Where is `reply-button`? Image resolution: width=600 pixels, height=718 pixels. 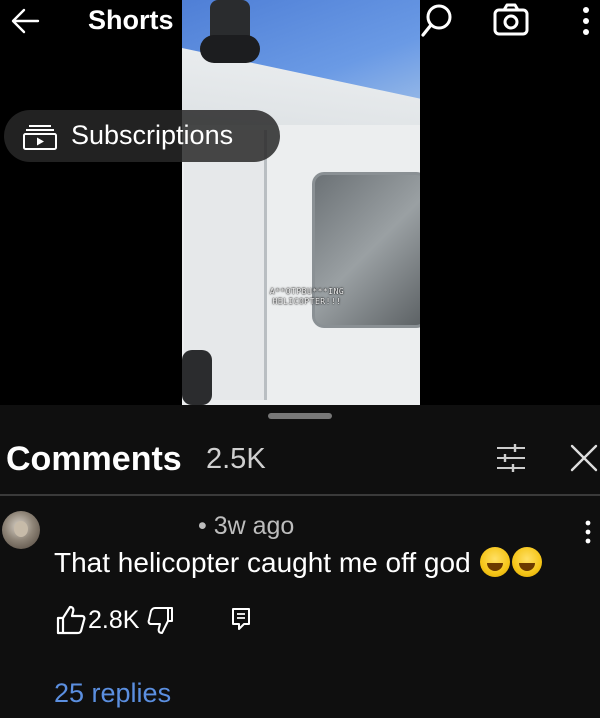
reply-button is located at coordinates (241, 619).